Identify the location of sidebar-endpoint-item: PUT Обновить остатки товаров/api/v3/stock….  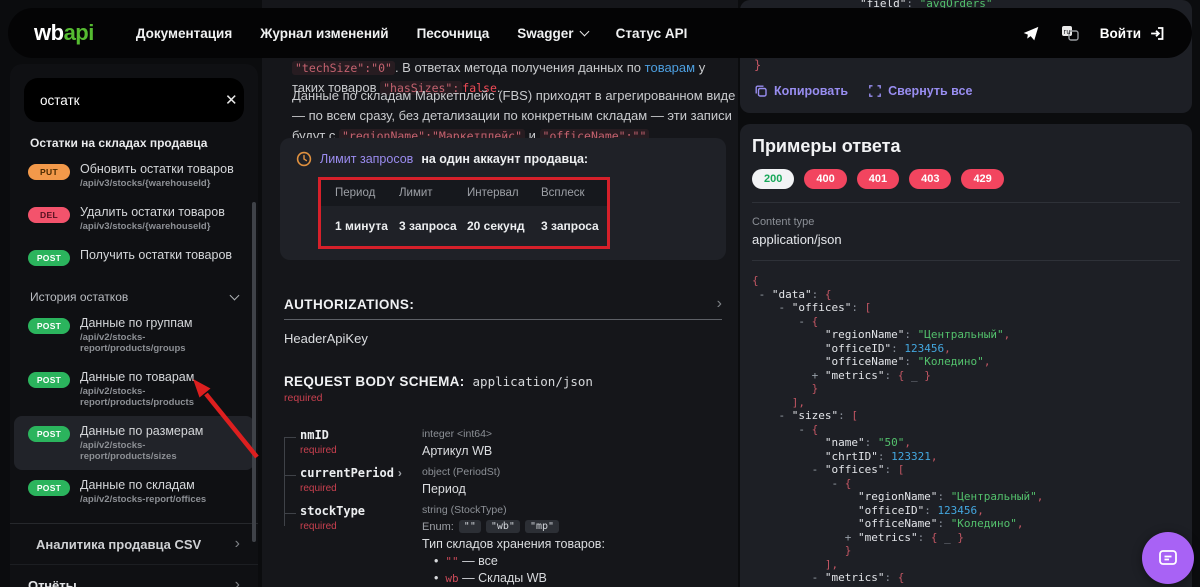
(134, 175).